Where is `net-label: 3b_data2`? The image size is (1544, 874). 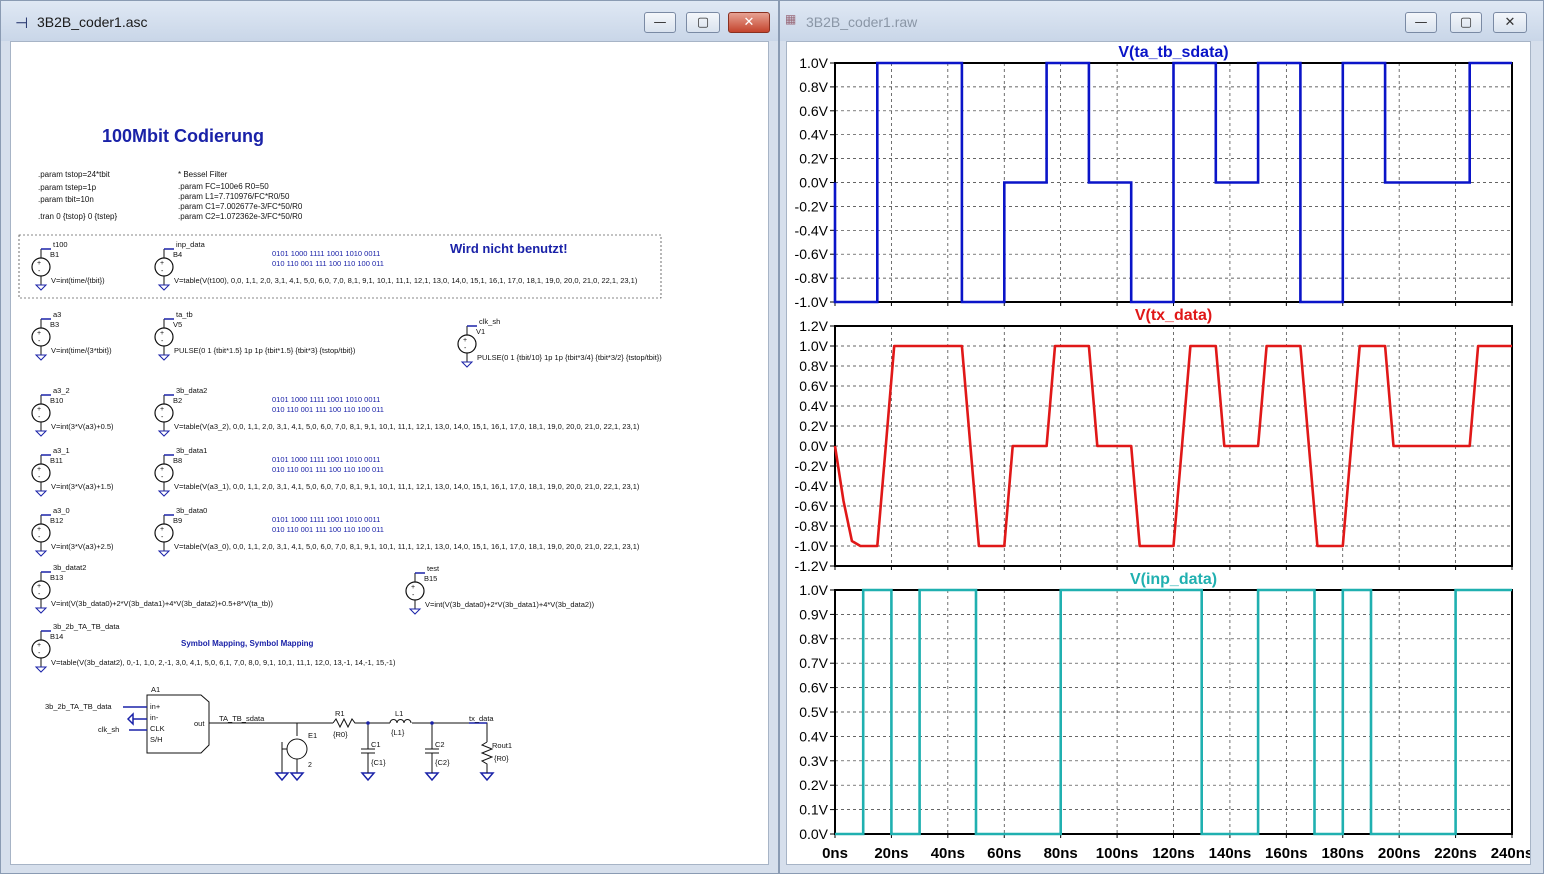
net-label: 3b_data2 is located at coordinates (191, 390).